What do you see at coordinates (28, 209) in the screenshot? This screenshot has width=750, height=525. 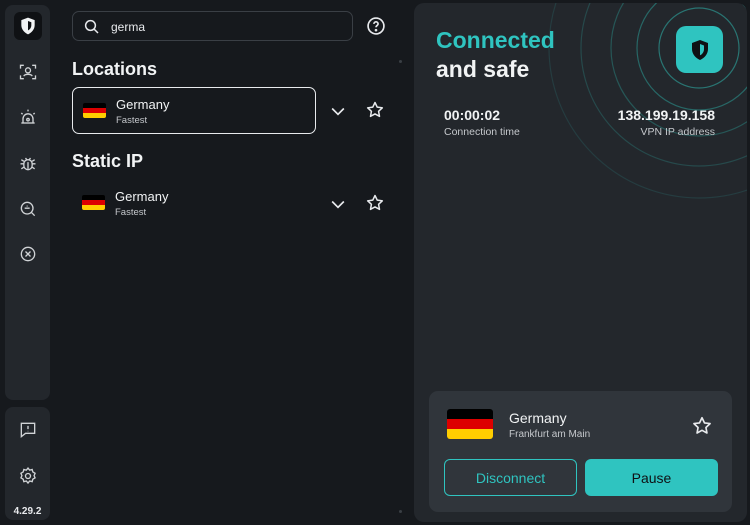 I see `search-scan-icon` at bounding box center [28, 209].